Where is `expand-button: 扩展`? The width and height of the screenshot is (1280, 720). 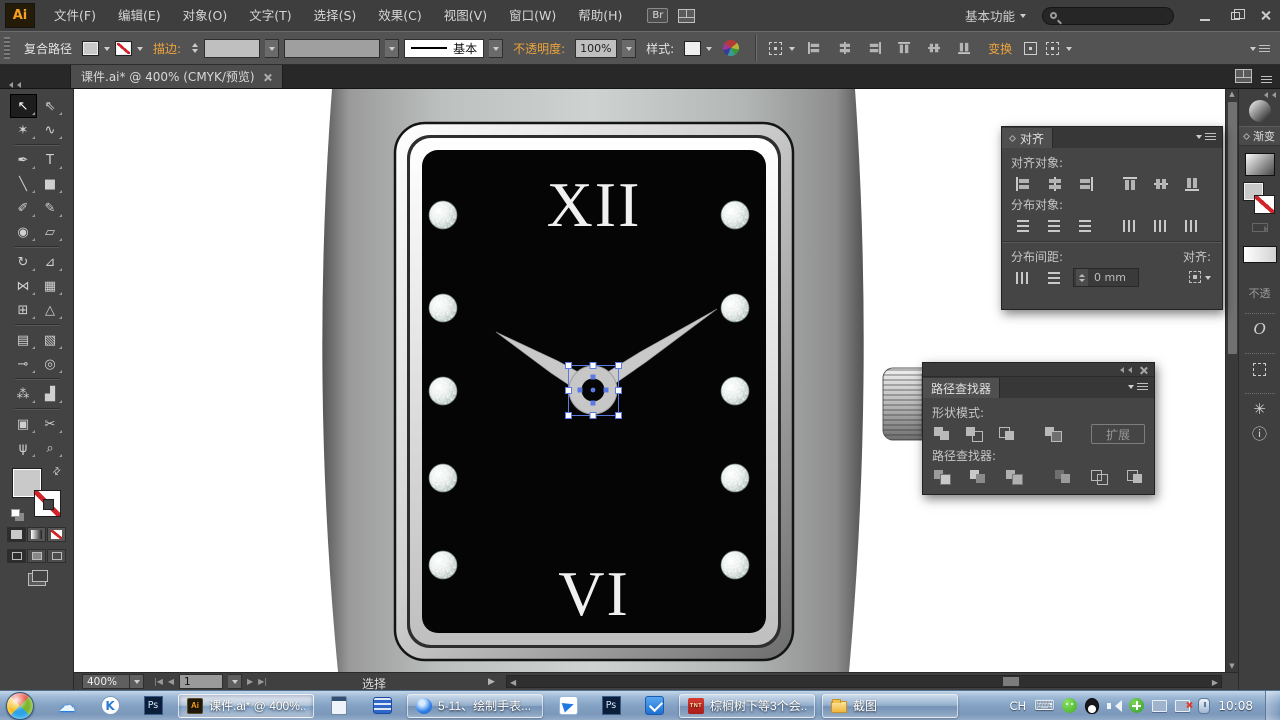
expand-button: 扩展 is located at coordinates (1118, 434).